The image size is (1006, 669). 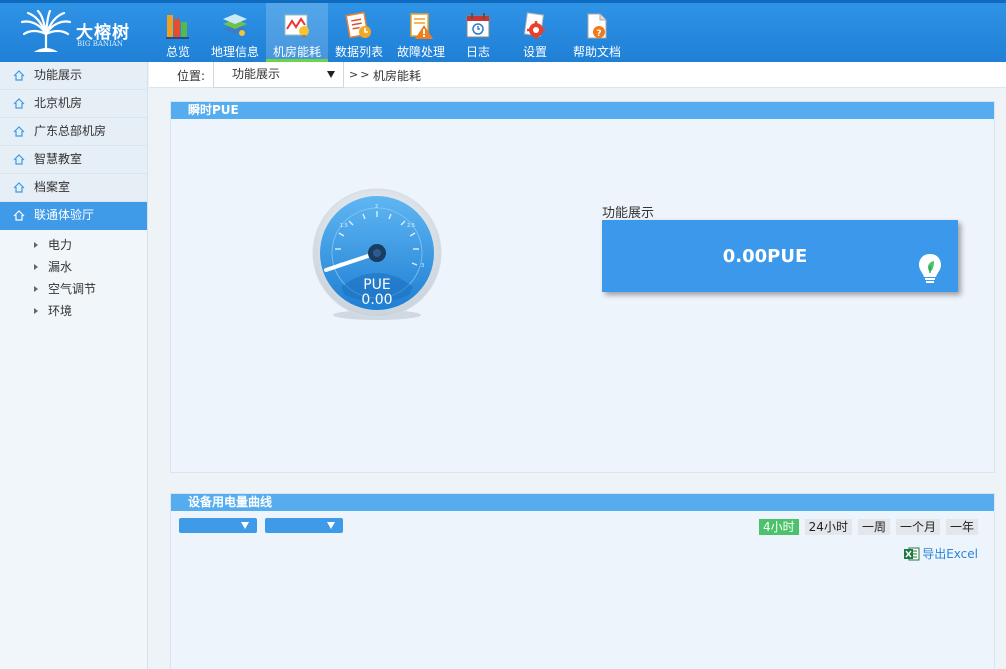 What do you see at coordinates (177, 52) in the screenshot?
I see `nav-label: 总览` at bounding box center [177, 52].